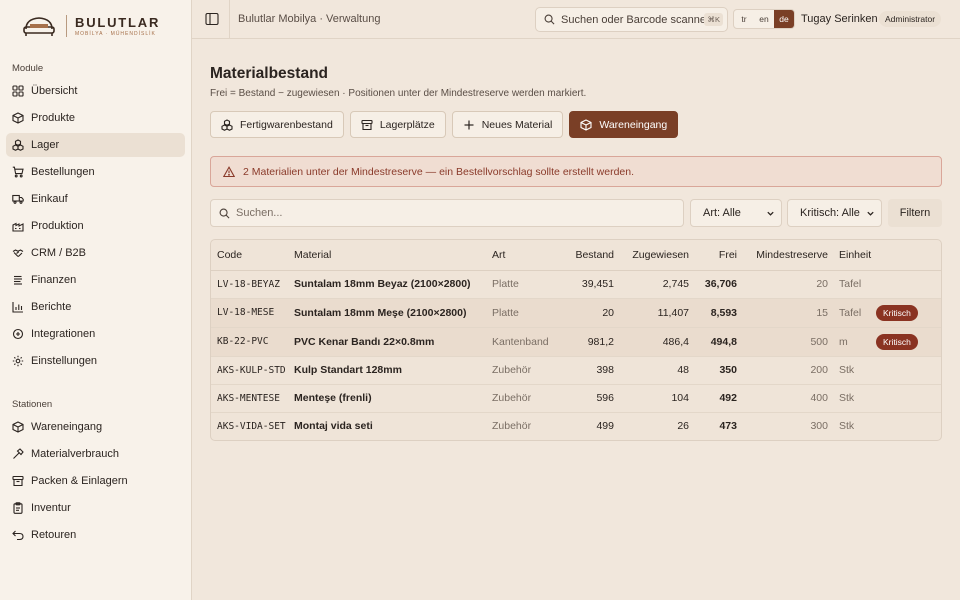 This screenshot has width=960, height=600. What do you see at coordinates (393, 255) in the screenshot?
I see `col-header-material: Material` at bounding box center [393, 255].